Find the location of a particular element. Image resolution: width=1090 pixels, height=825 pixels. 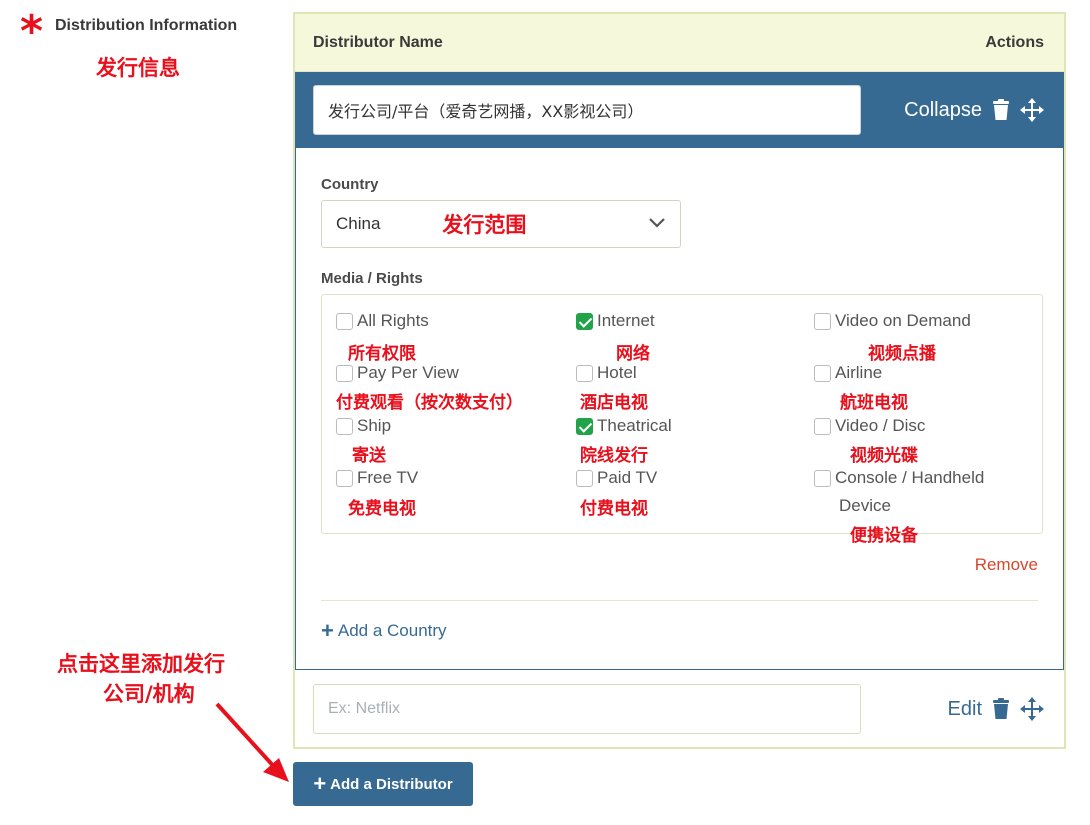

rights-option-all-rights: All Rights is located at coordinates (382, 321).